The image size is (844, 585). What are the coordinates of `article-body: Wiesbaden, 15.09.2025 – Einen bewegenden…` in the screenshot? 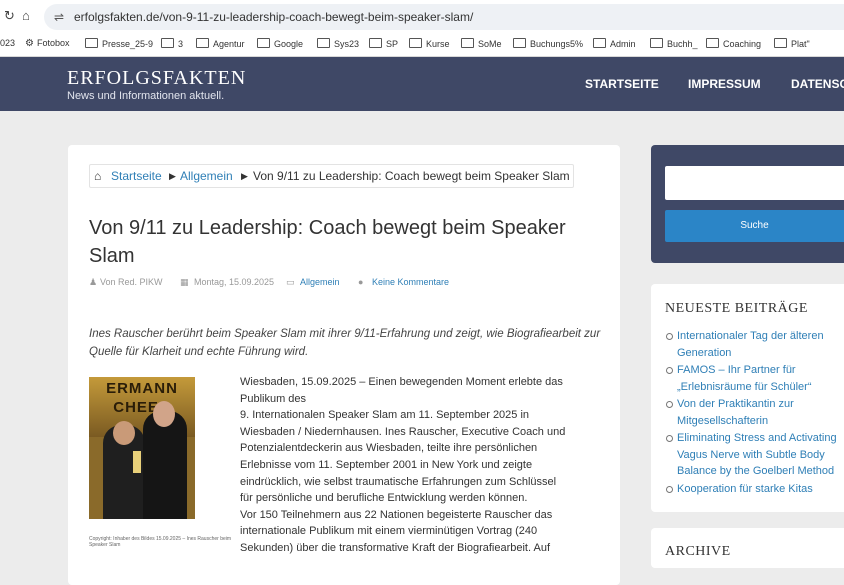 It's located at (420, 465).